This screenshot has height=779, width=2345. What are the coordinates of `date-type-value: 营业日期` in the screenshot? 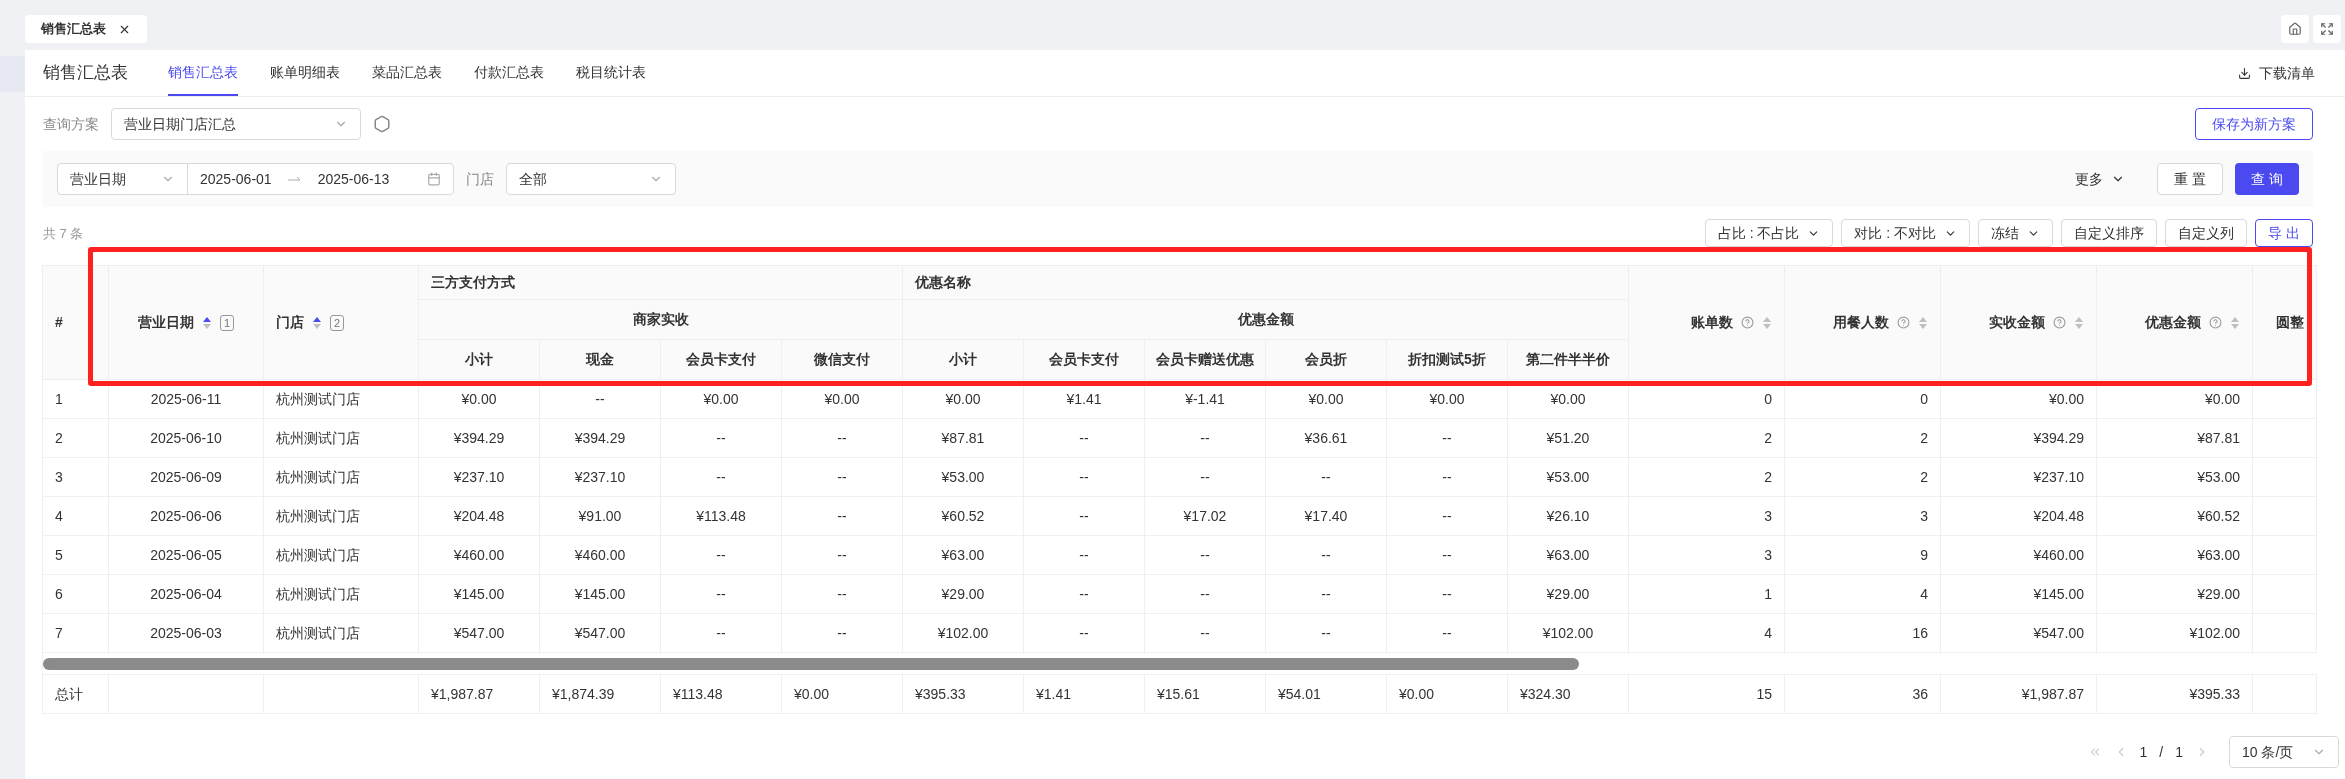 It's located at (98, 179).